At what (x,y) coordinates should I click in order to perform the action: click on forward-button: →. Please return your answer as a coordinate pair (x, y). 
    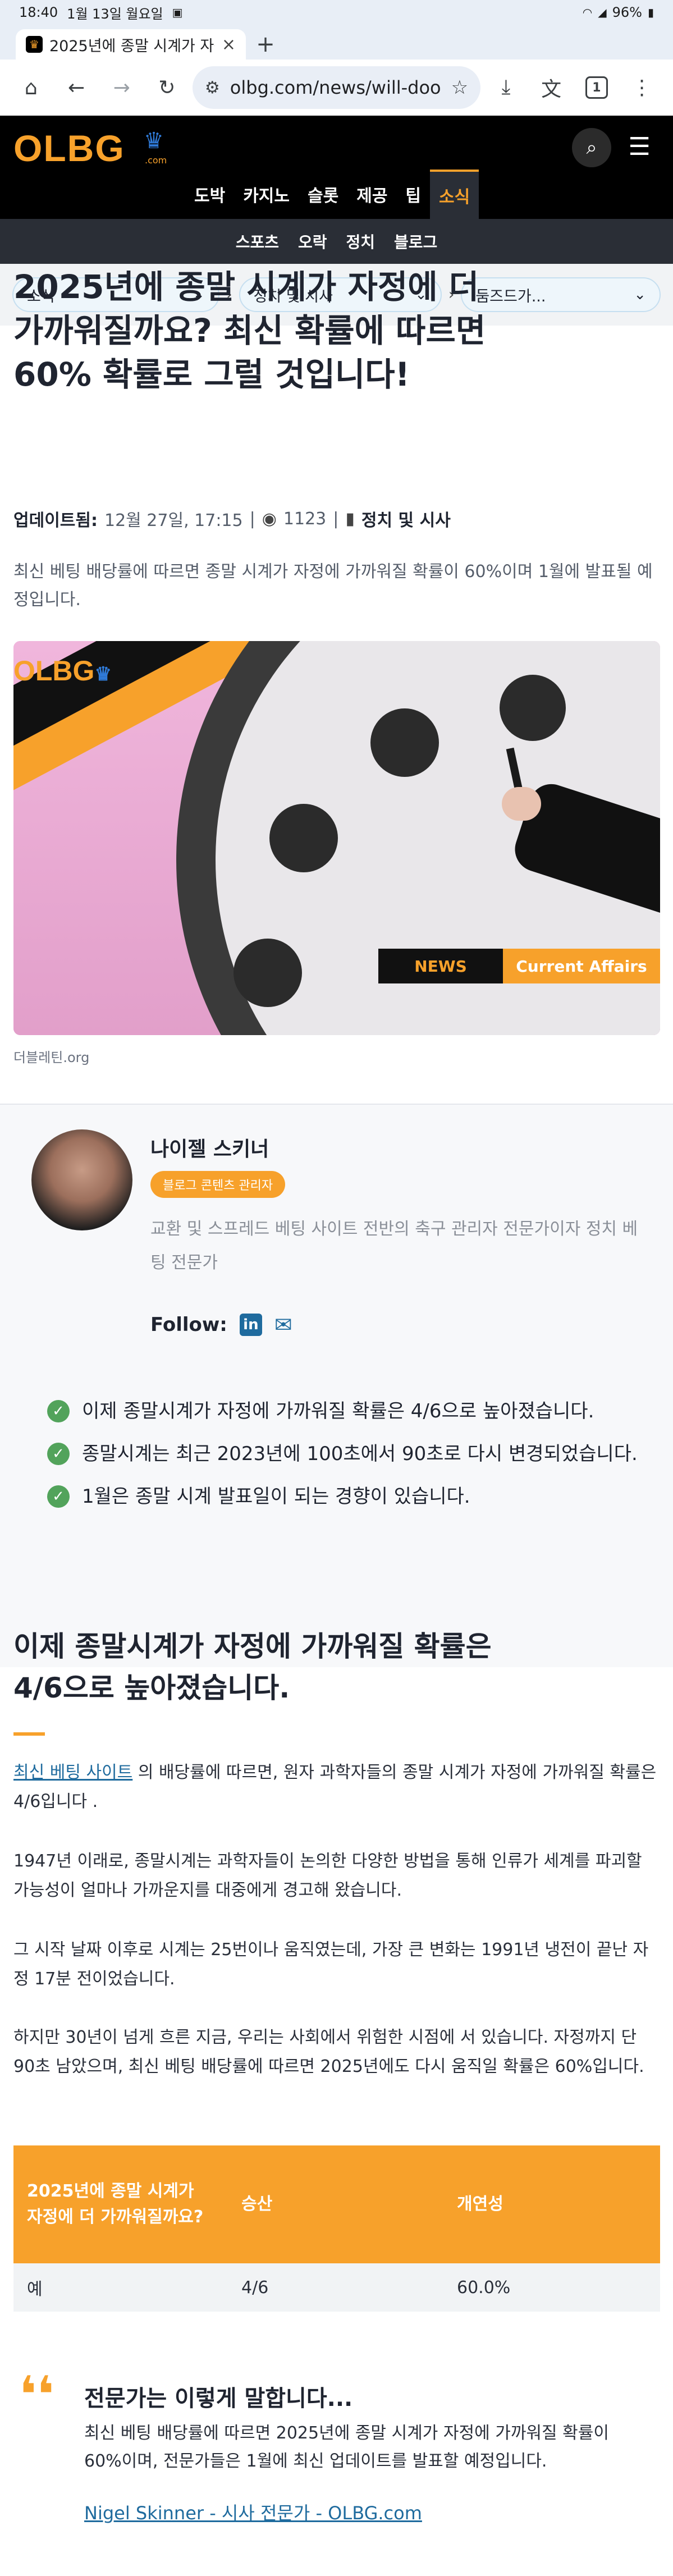
    Looking at the image, I should click on (122, 87).